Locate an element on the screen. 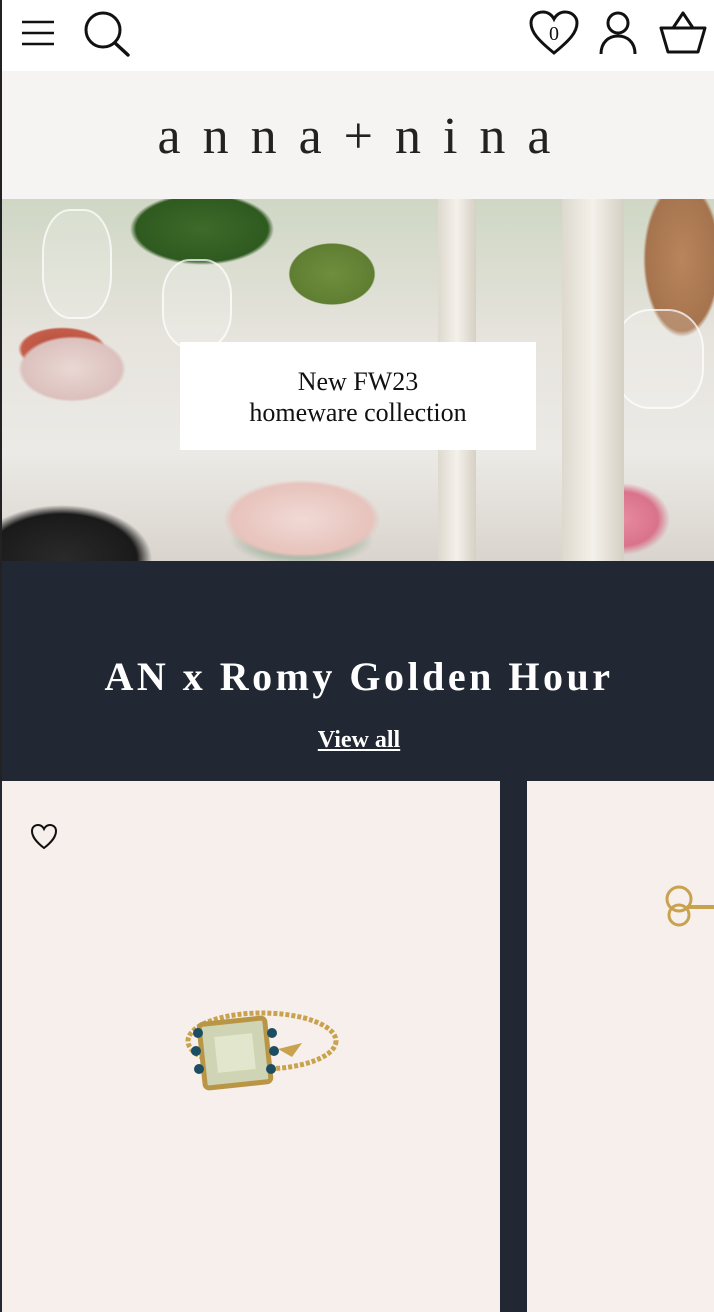 Image resolution: width=714 pixels, height=1312 pixels. basket-icon is located at coordinates (683, 32).